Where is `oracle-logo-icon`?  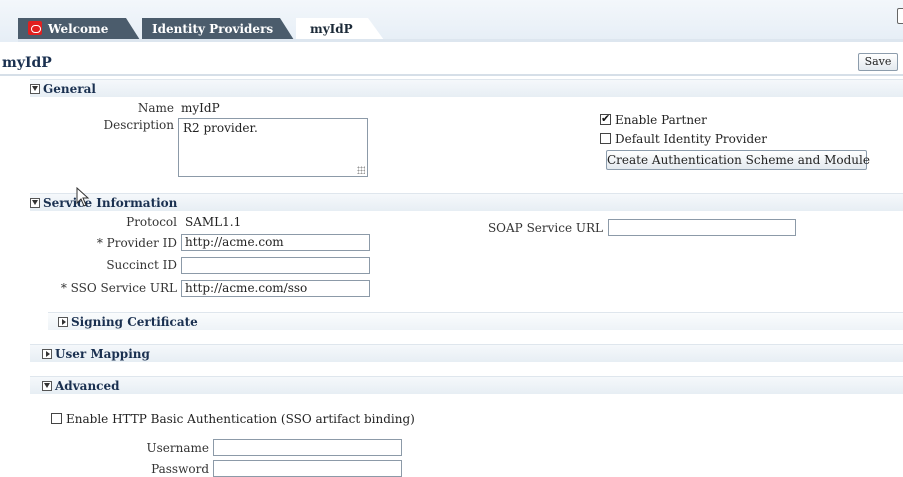 oracle-logo-icon is located at coordinates (35, 28).